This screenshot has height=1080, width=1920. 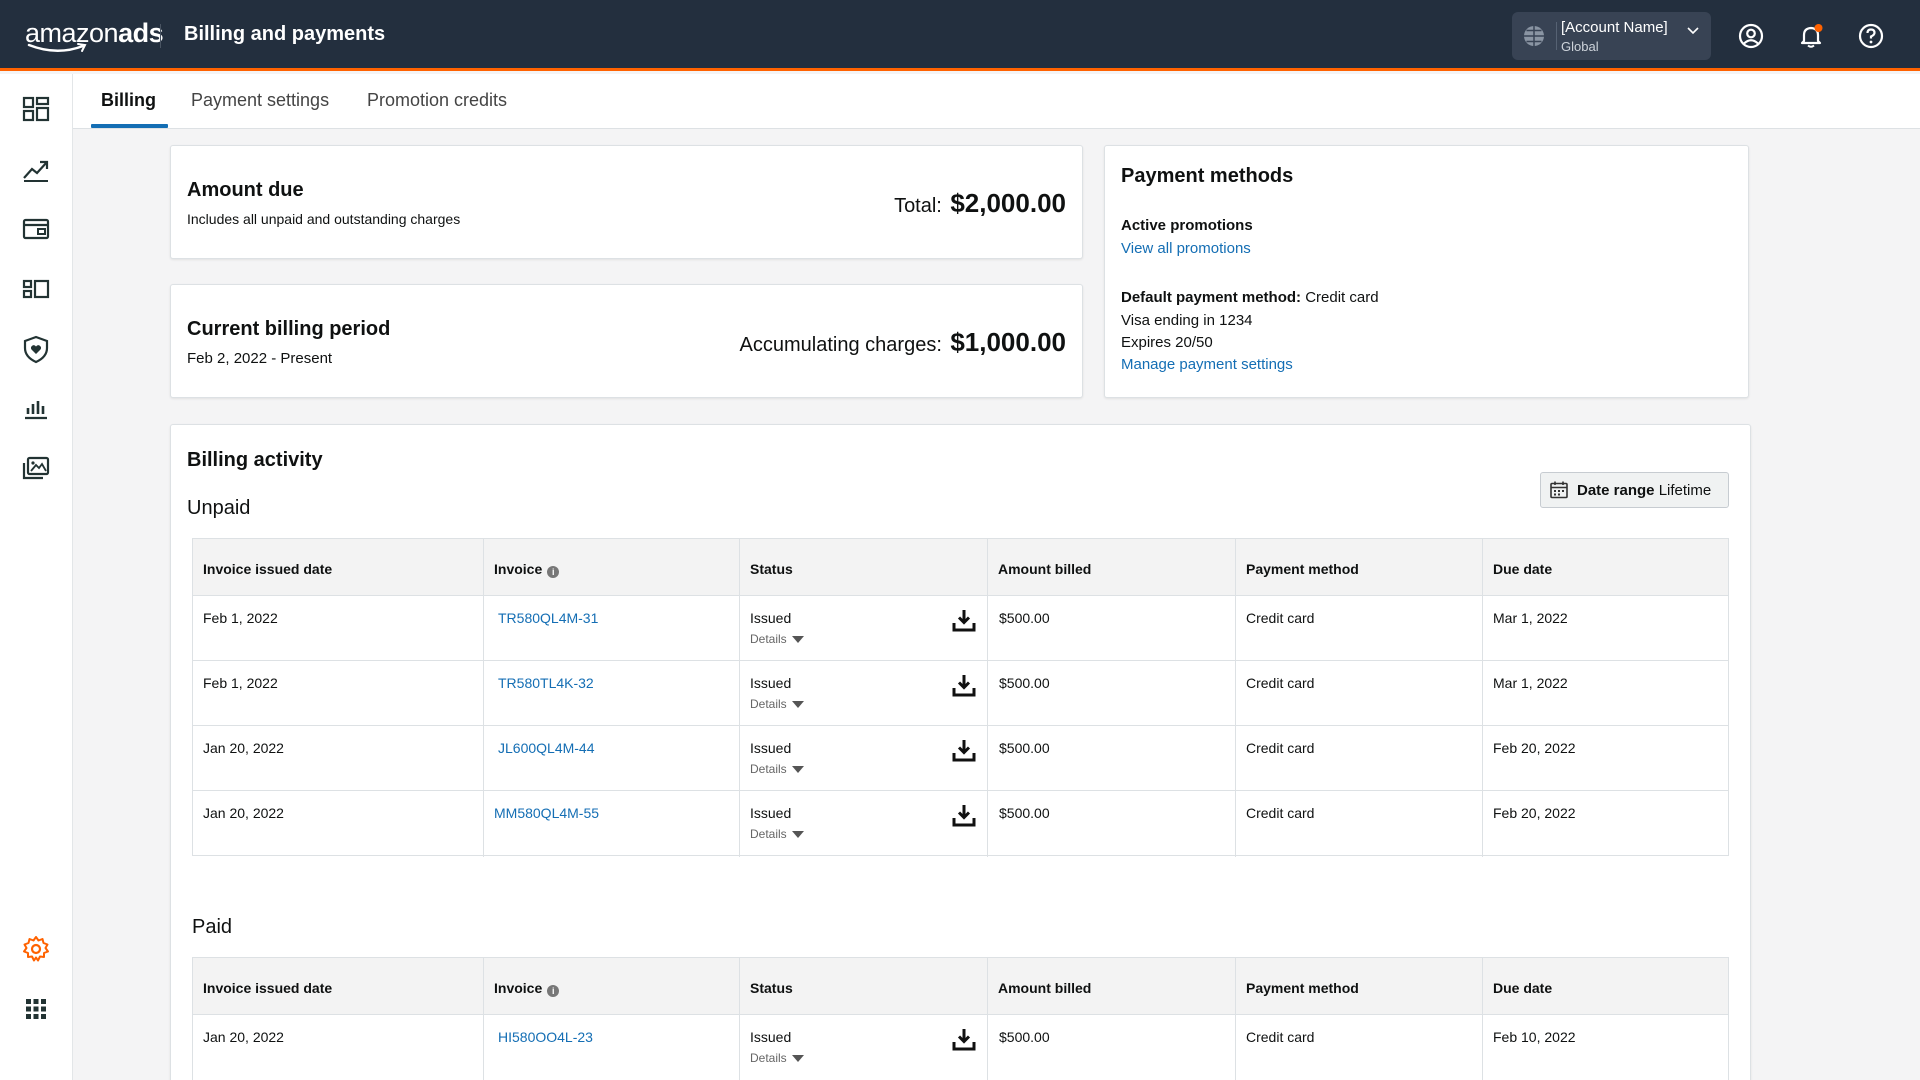 What do you see at coordinates (546, 748) in the screenshot?
I see `invoice-link: JL600QL4M-44` at bounding box center [546, 748].